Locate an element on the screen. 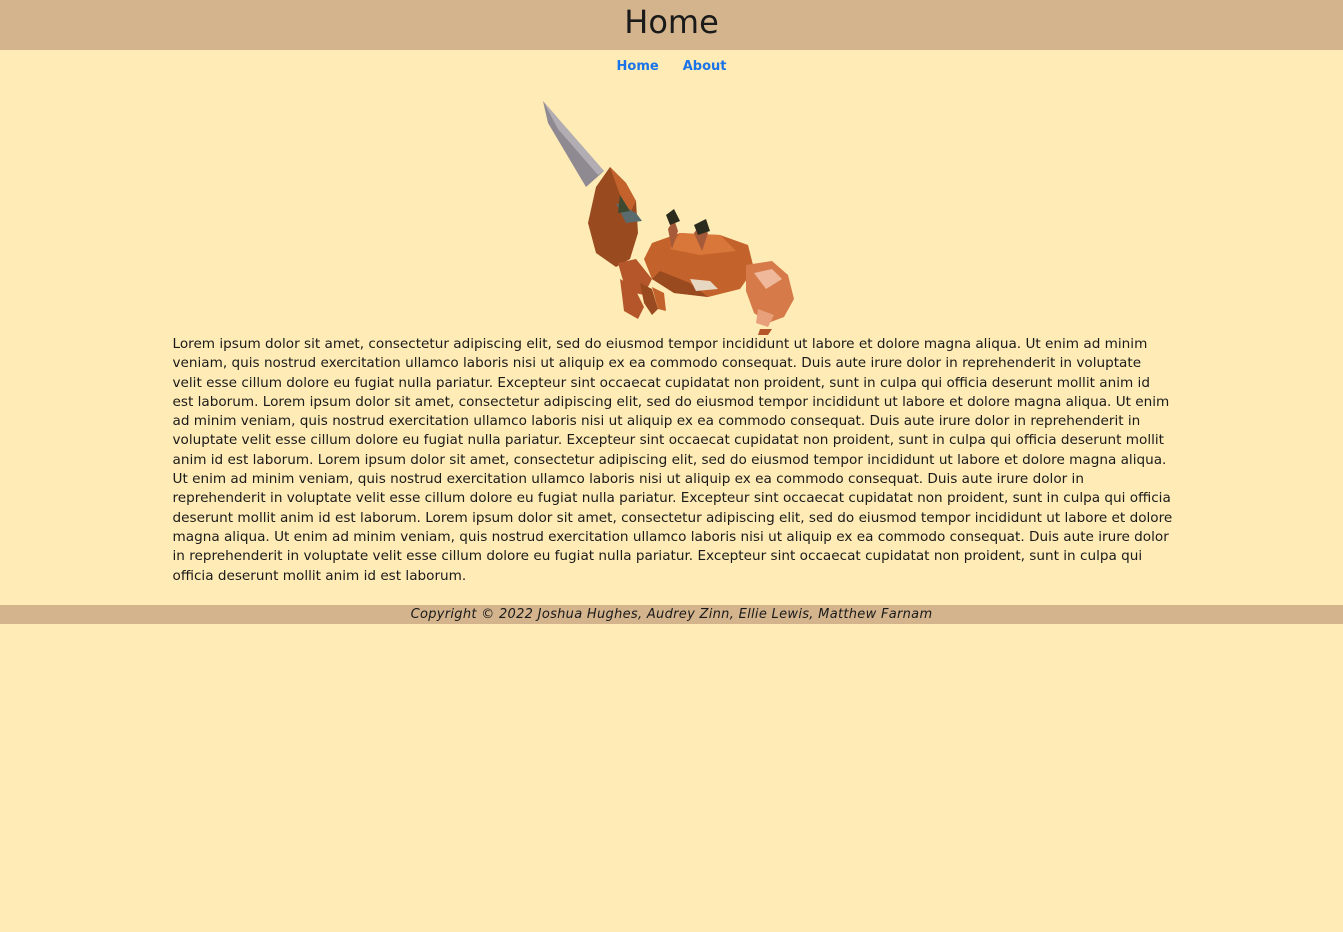 The image size is (1343, 932). nav-link-about: About is located at coordinates (705, 66).